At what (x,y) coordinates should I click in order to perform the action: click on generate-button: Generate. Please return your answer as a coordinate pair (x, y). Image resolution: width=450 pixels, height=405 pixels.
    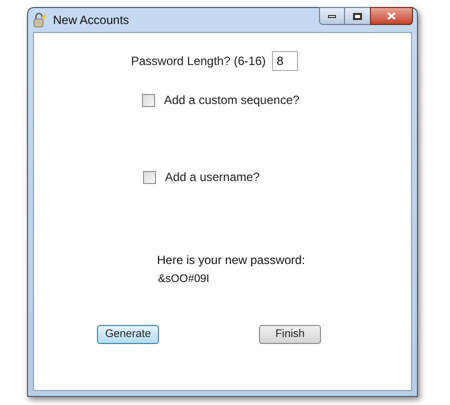
    Looking at the image, I should click on (128, 334).